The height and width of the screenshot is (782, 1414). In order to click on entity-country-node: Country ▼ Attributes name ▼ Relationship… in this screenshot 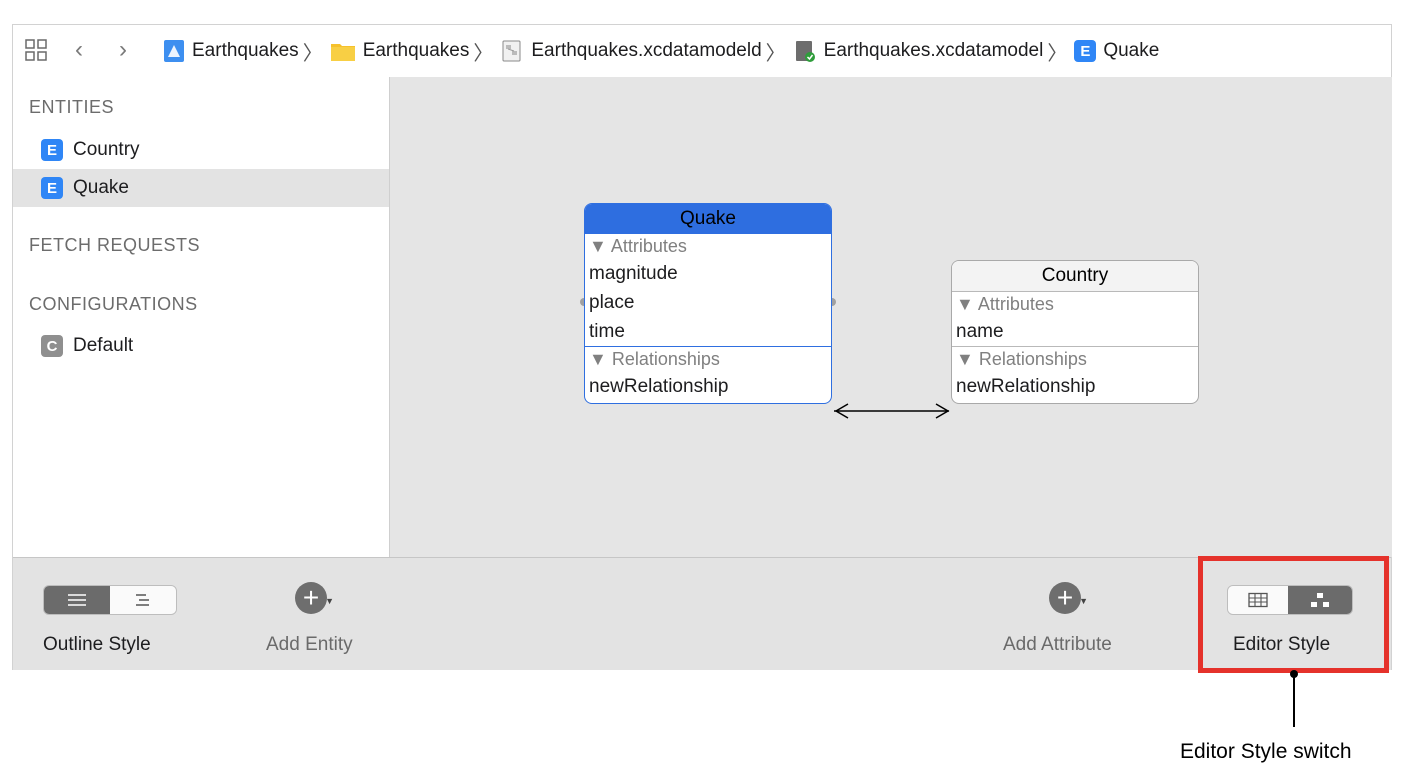, I will do `click(1075, 332)`.